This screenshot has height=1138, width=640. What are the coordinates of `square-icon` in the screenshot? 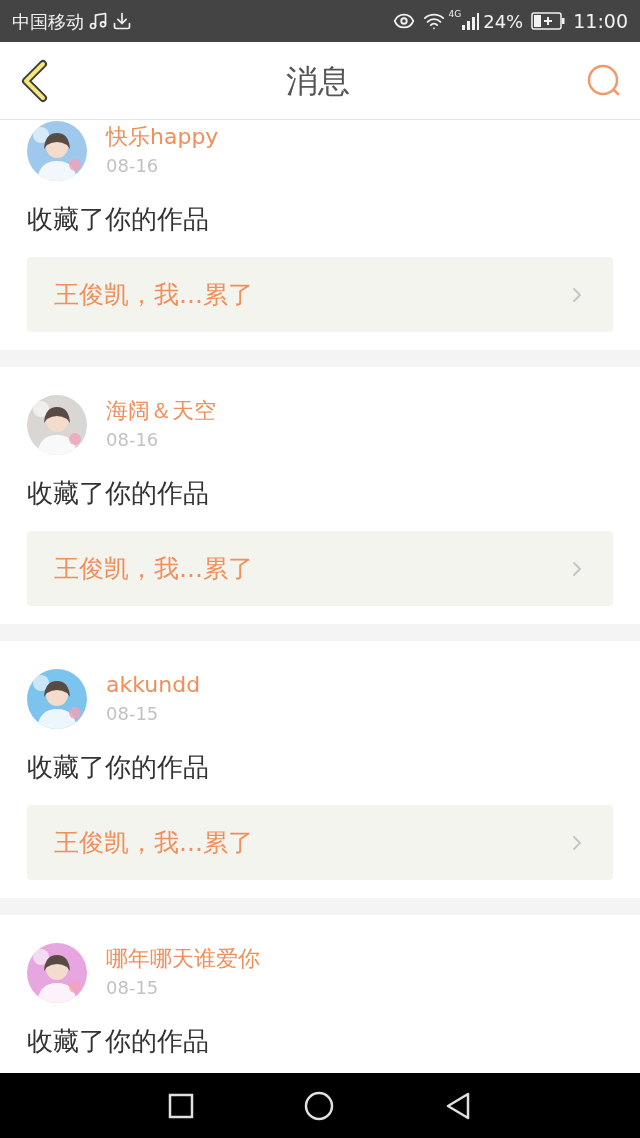 It's located at (181, 1105).